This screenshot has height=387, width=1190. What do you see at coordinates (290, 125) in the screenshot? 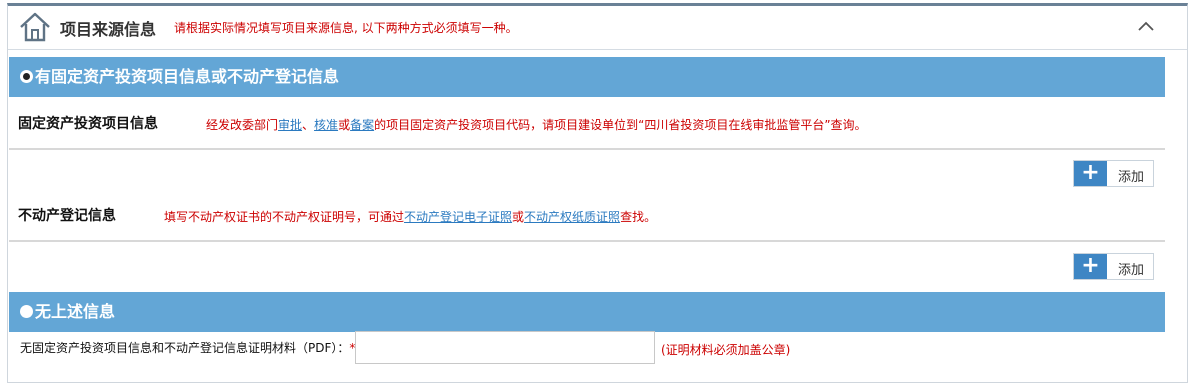
I see `link-approve: 审批` at bounding box center [290, 125].